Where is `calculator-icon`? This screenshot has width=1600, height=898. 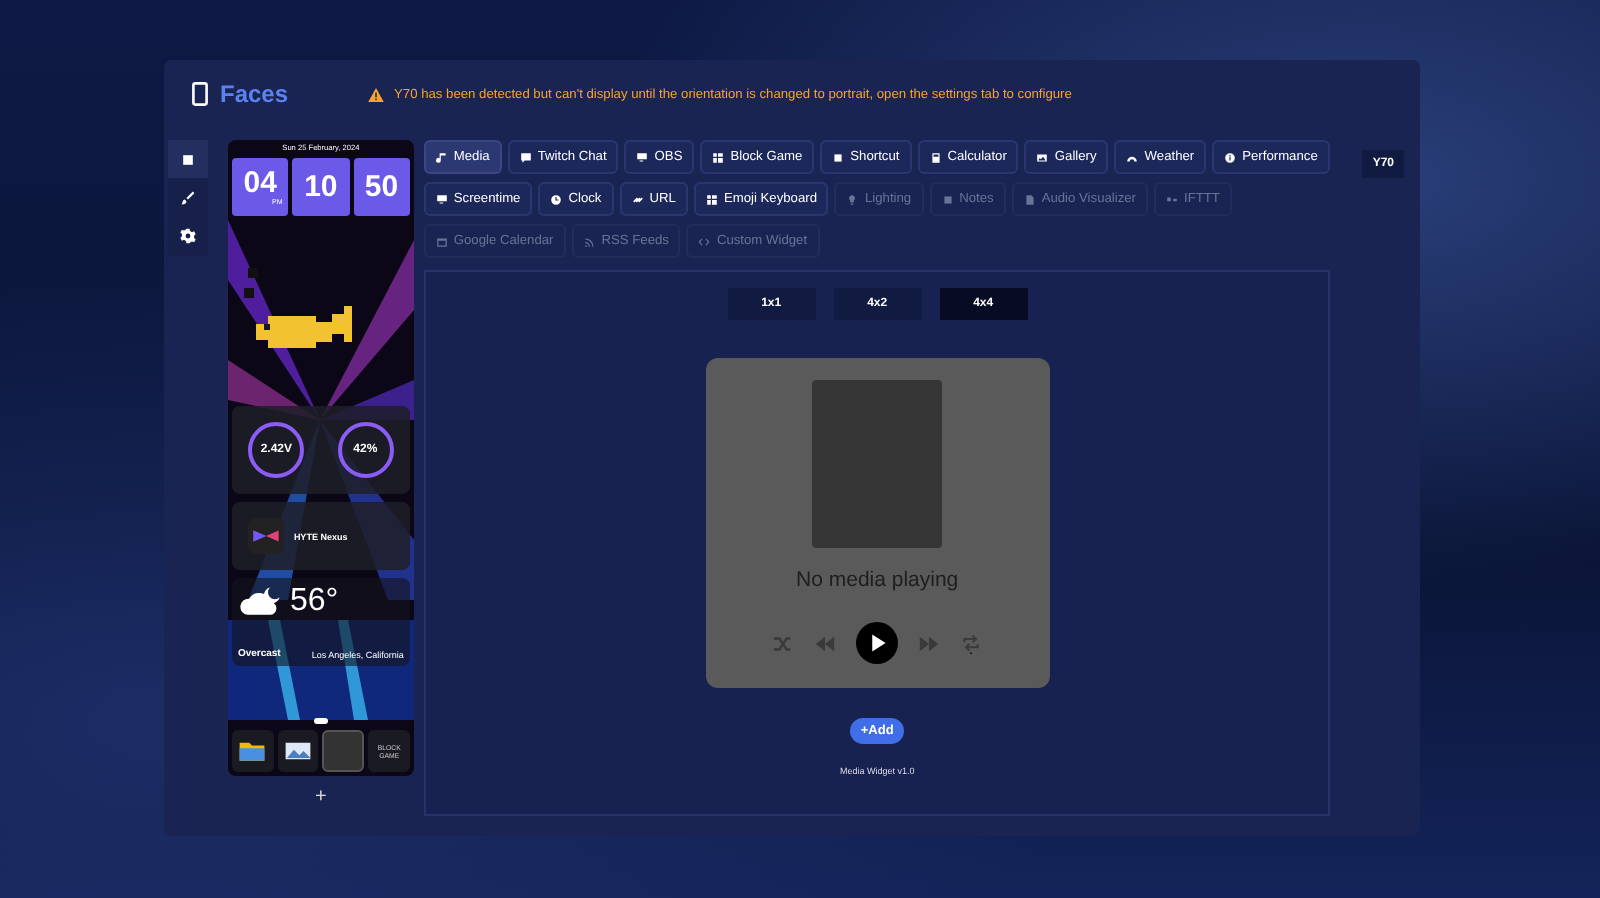 calculator-icon is located at coordinates (935, 157).